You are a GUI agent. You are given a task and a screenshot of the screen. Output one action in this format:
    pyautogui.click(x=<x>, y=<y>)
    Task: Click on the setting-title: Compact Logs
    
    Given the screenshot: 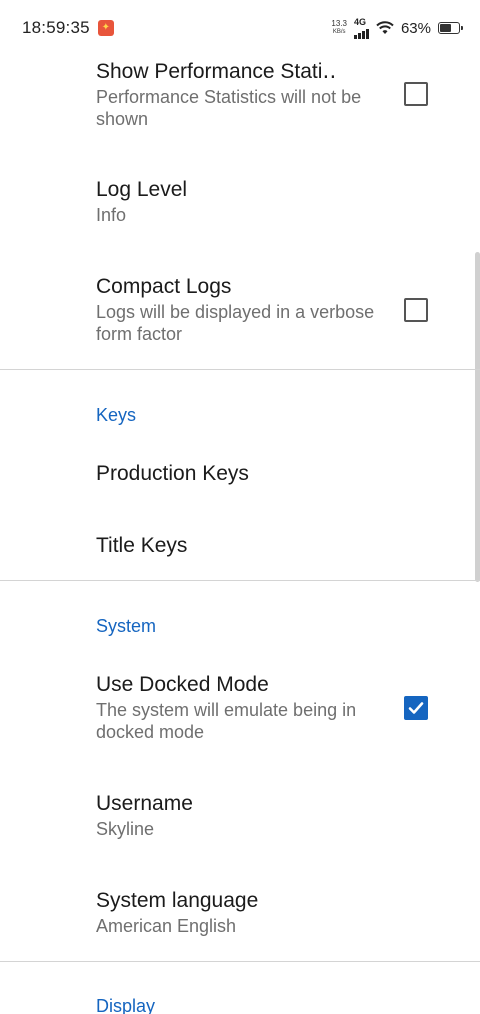 What is the action you would take?
    pyautogui.click(x=164, y=286)
    